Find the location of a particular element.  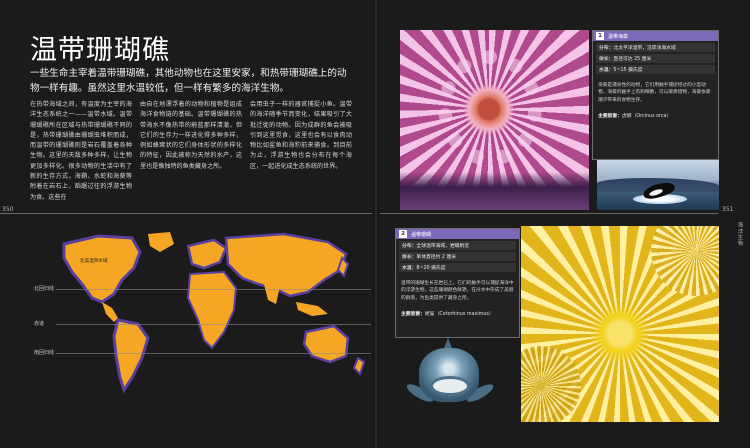

row-value: 8~20 摄氏度 is located at coordinates (431, 268).